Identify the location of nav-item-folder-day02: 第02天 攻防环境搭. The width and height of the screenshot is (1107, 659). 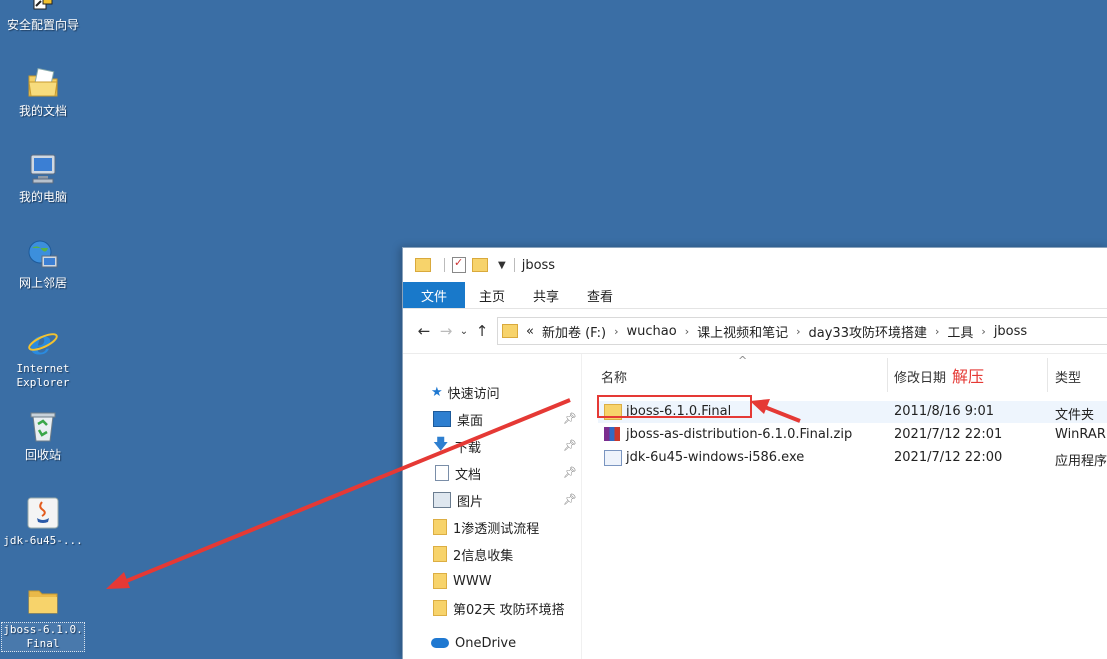
(499, 608).